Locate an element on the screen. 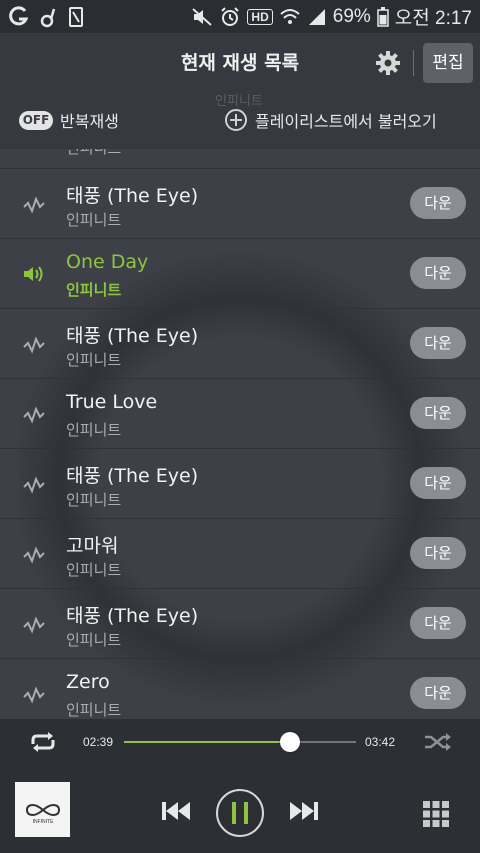 The width and height of the screenshot is (480, 853). signal-icon is located at coordinates (316, 16).